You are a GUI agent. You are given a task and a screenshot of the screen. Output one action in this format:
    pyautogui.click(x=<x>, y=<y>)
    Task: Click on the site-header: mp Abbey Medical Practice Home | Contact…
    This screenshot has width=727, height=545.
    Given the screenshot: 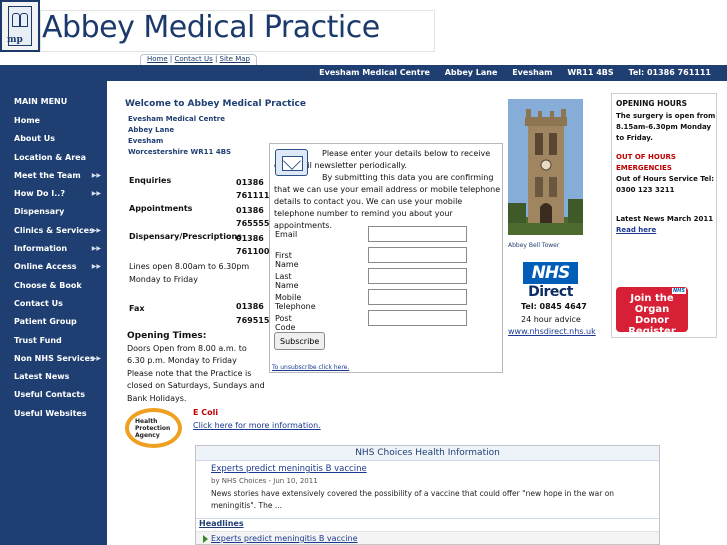 What is the action you would take?
    pyautogui.click(x=363, y=33)
    